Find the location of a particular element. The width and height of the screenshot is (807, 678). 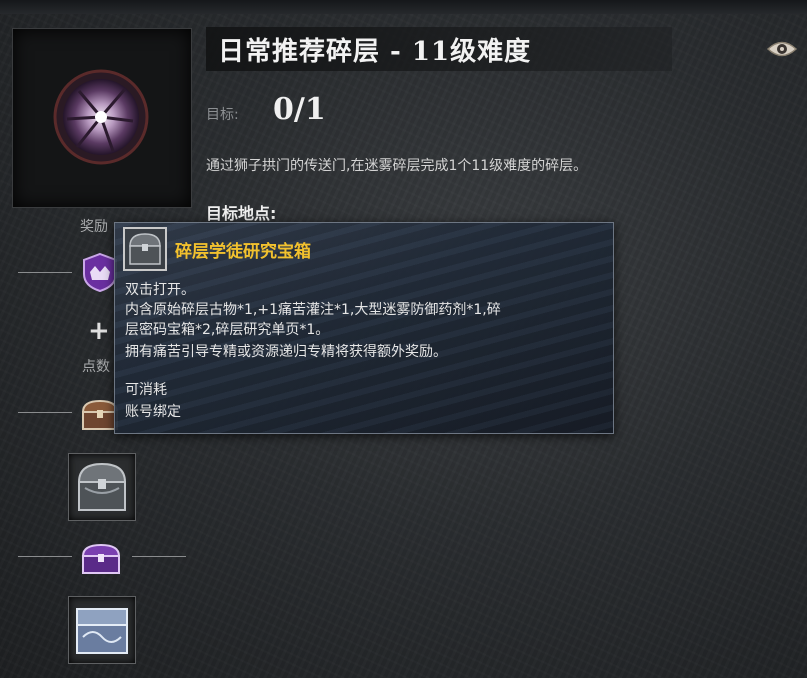

goal-label: 目标: is located at coordinates (222, 115).